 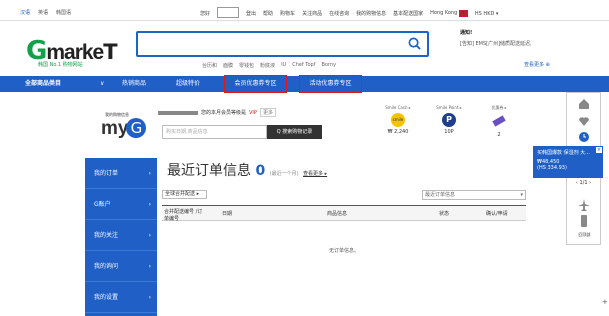 What do you see at coordinates (227, 214) in the screenshot?
I see `col-date: 日期` at bounding box center [227, 214].